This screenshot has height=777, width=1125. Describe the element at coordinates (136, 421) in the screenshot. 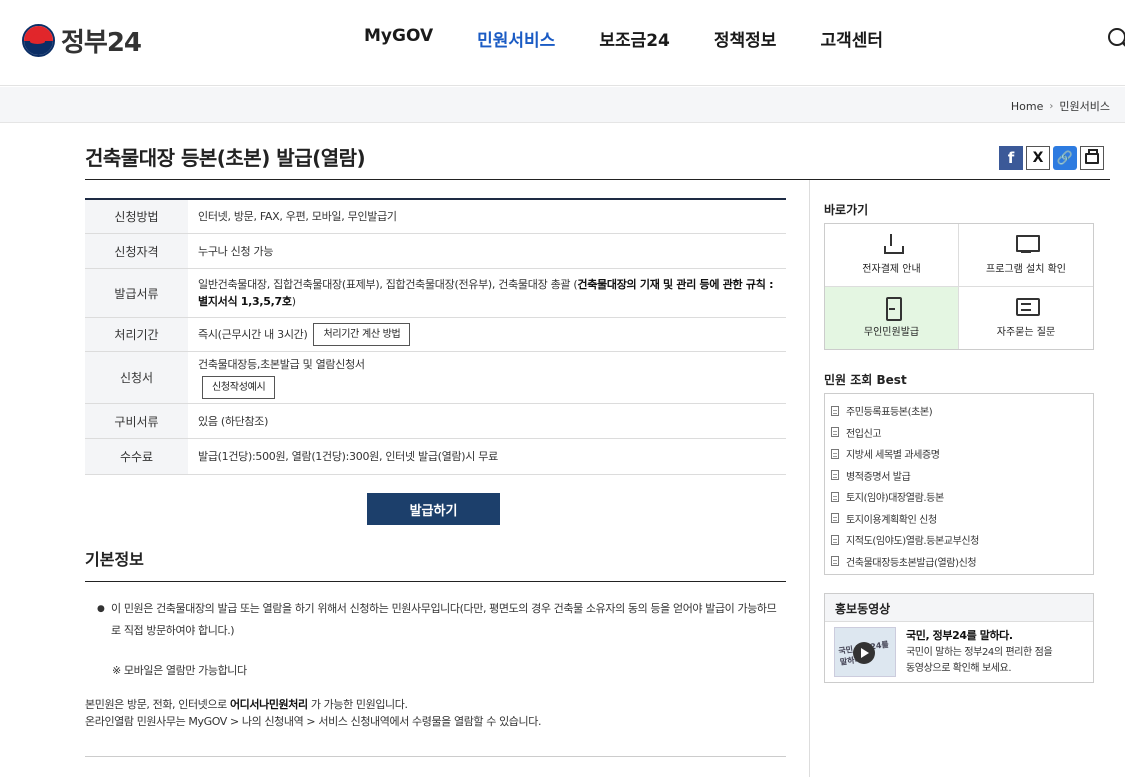

I see `row-header: 구비서류` at that location.